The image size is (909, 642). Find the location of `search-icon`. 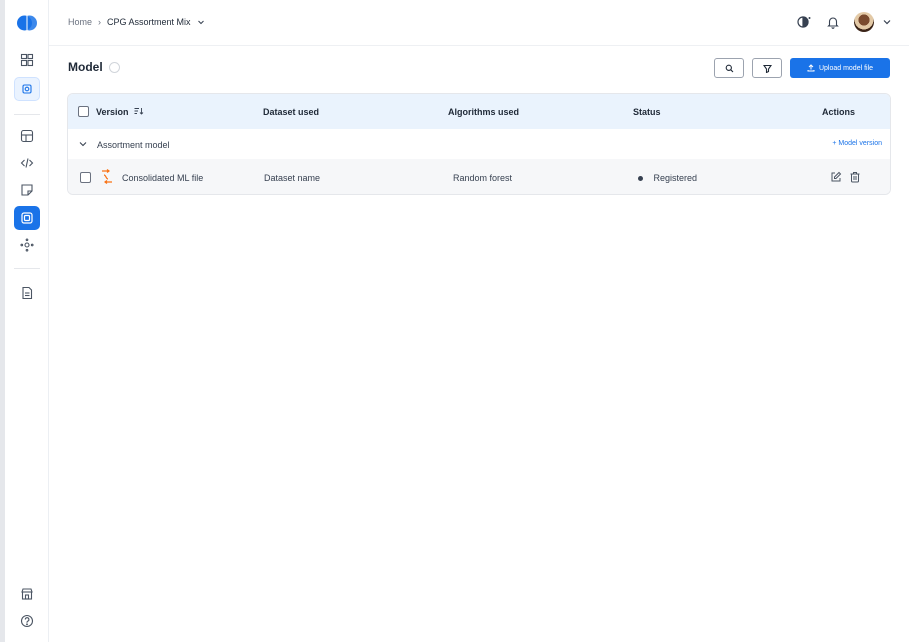

search-icon is located at coordinates (729, 68).